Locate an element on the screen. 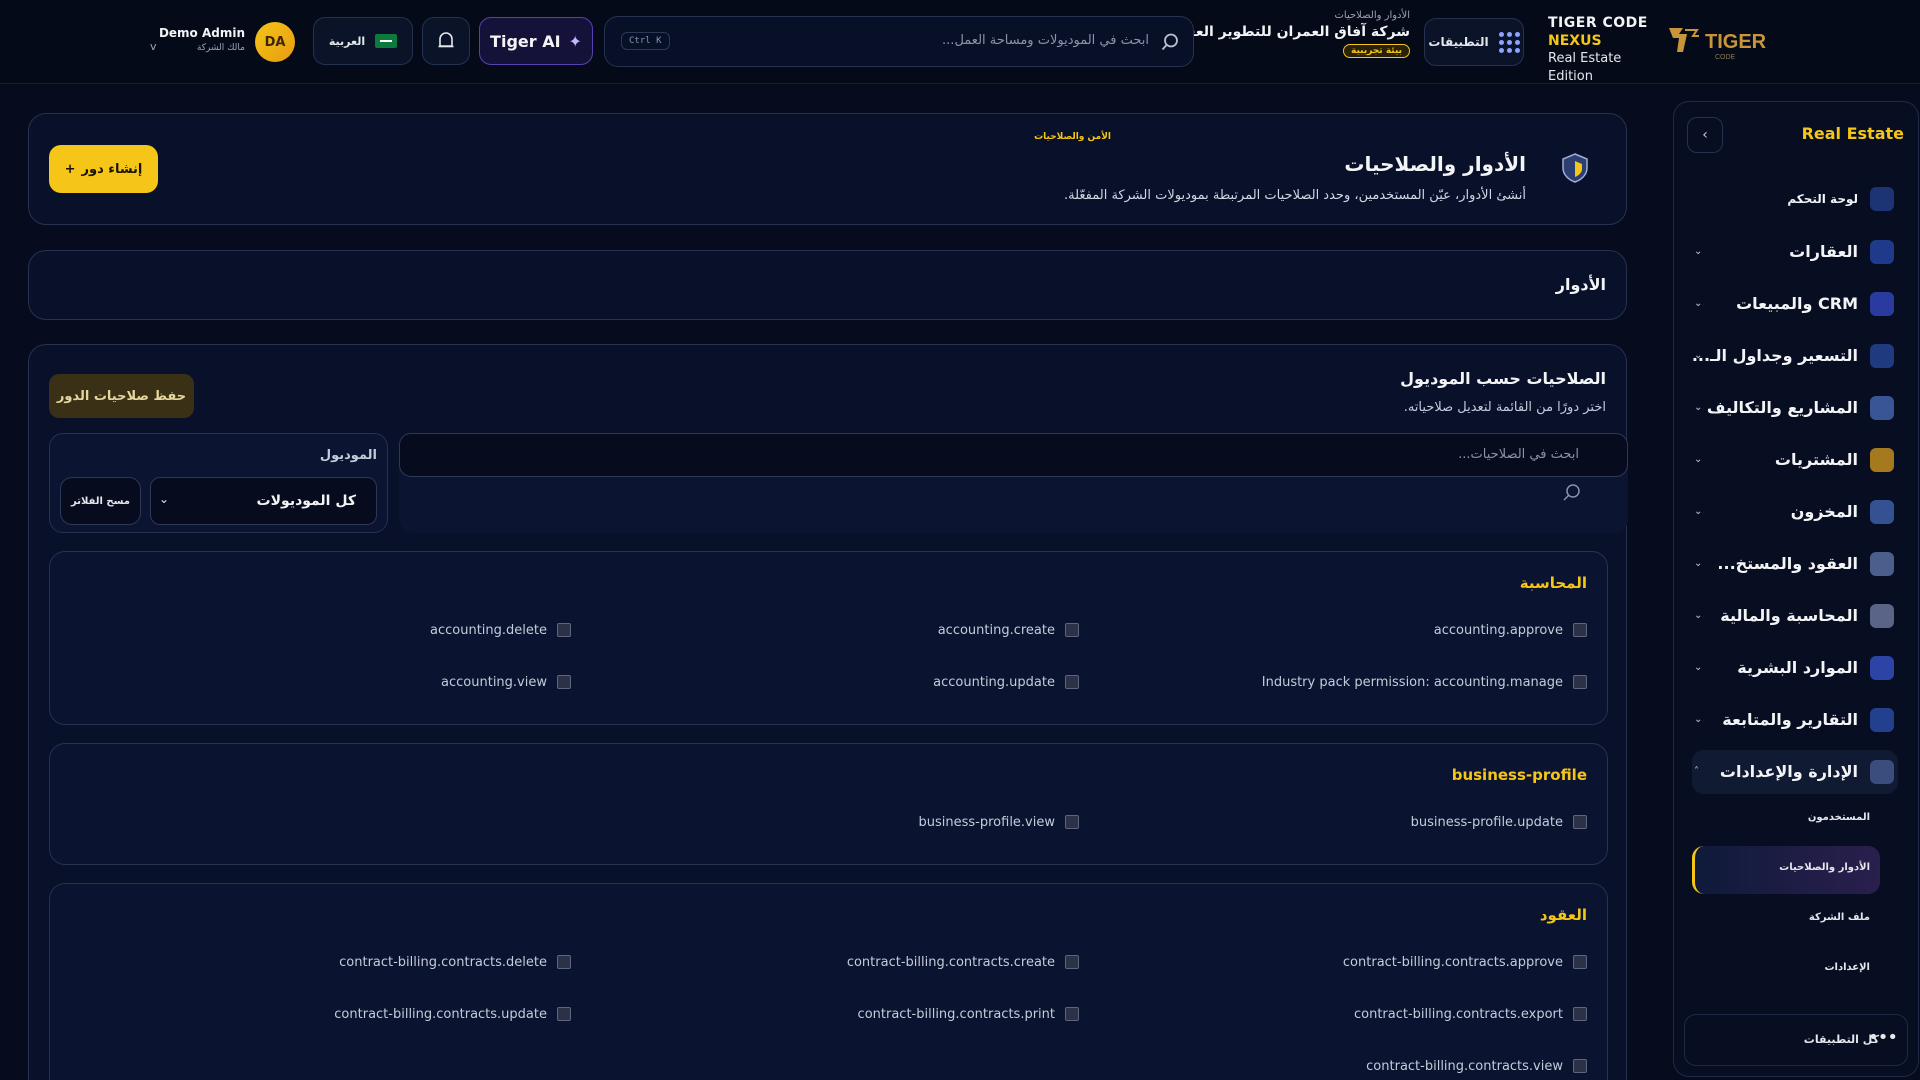 Image resolution: width=1920 pixels, height=1080 pixels. permission-checkbox: contract-billing.contracts.export is located at coordinates (1470, 1014).